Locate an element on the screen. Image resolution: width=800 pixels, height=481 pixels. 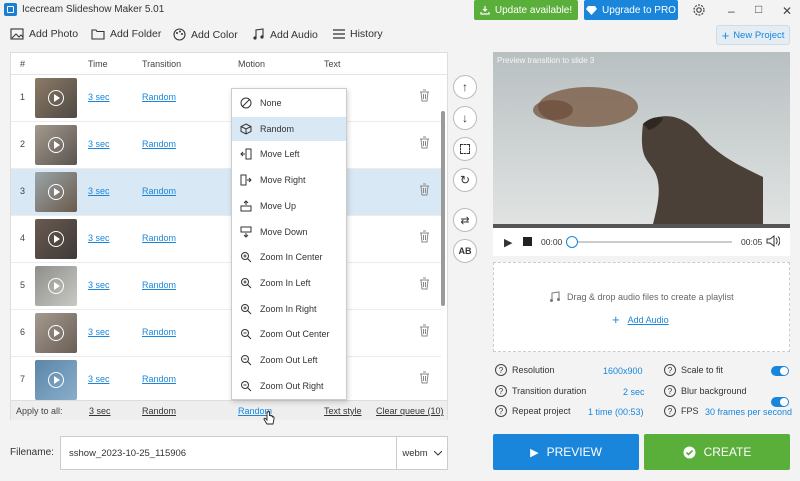
table-row: 1 3 sec Random is located at coordinates (226, 98).